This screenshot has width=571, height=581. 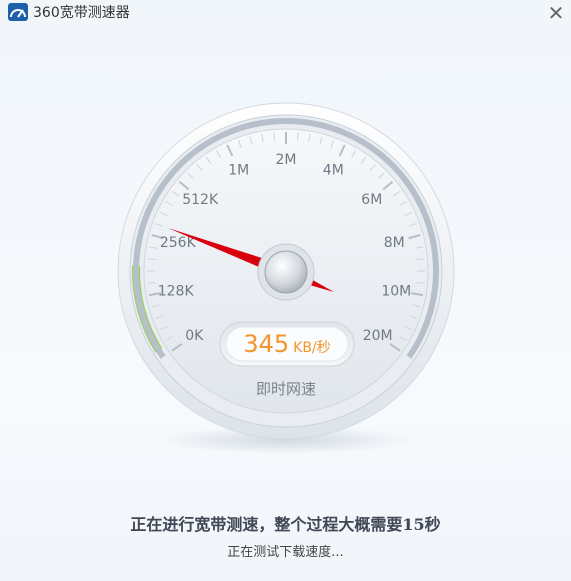 What do you see at coordinates (378, 336) in the screenshot?
I see `scale-label: 20M` at bounding box center [378, 336].